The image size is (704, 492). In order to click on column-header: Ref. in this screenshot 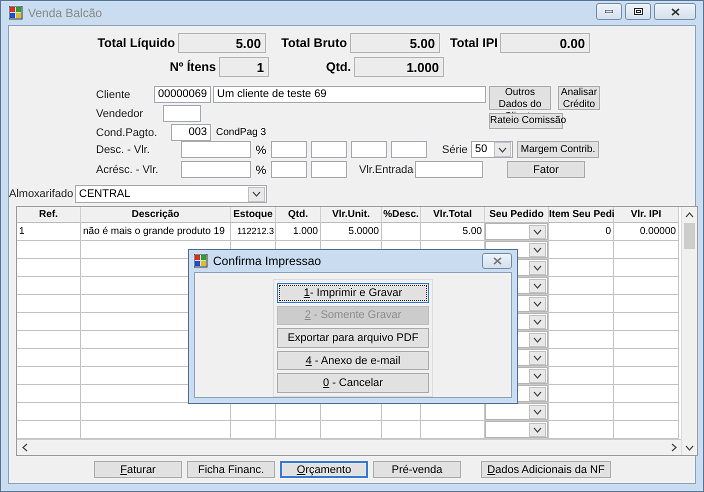, I will do `click(49, 215)`.